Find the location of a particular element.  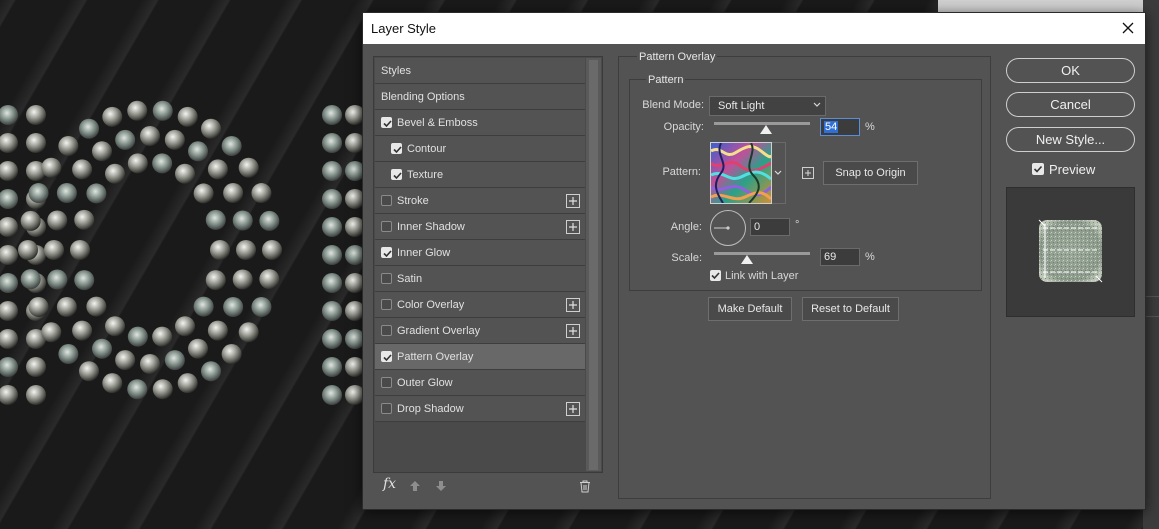

scrollbar-track is located at coordinates (593, 265).